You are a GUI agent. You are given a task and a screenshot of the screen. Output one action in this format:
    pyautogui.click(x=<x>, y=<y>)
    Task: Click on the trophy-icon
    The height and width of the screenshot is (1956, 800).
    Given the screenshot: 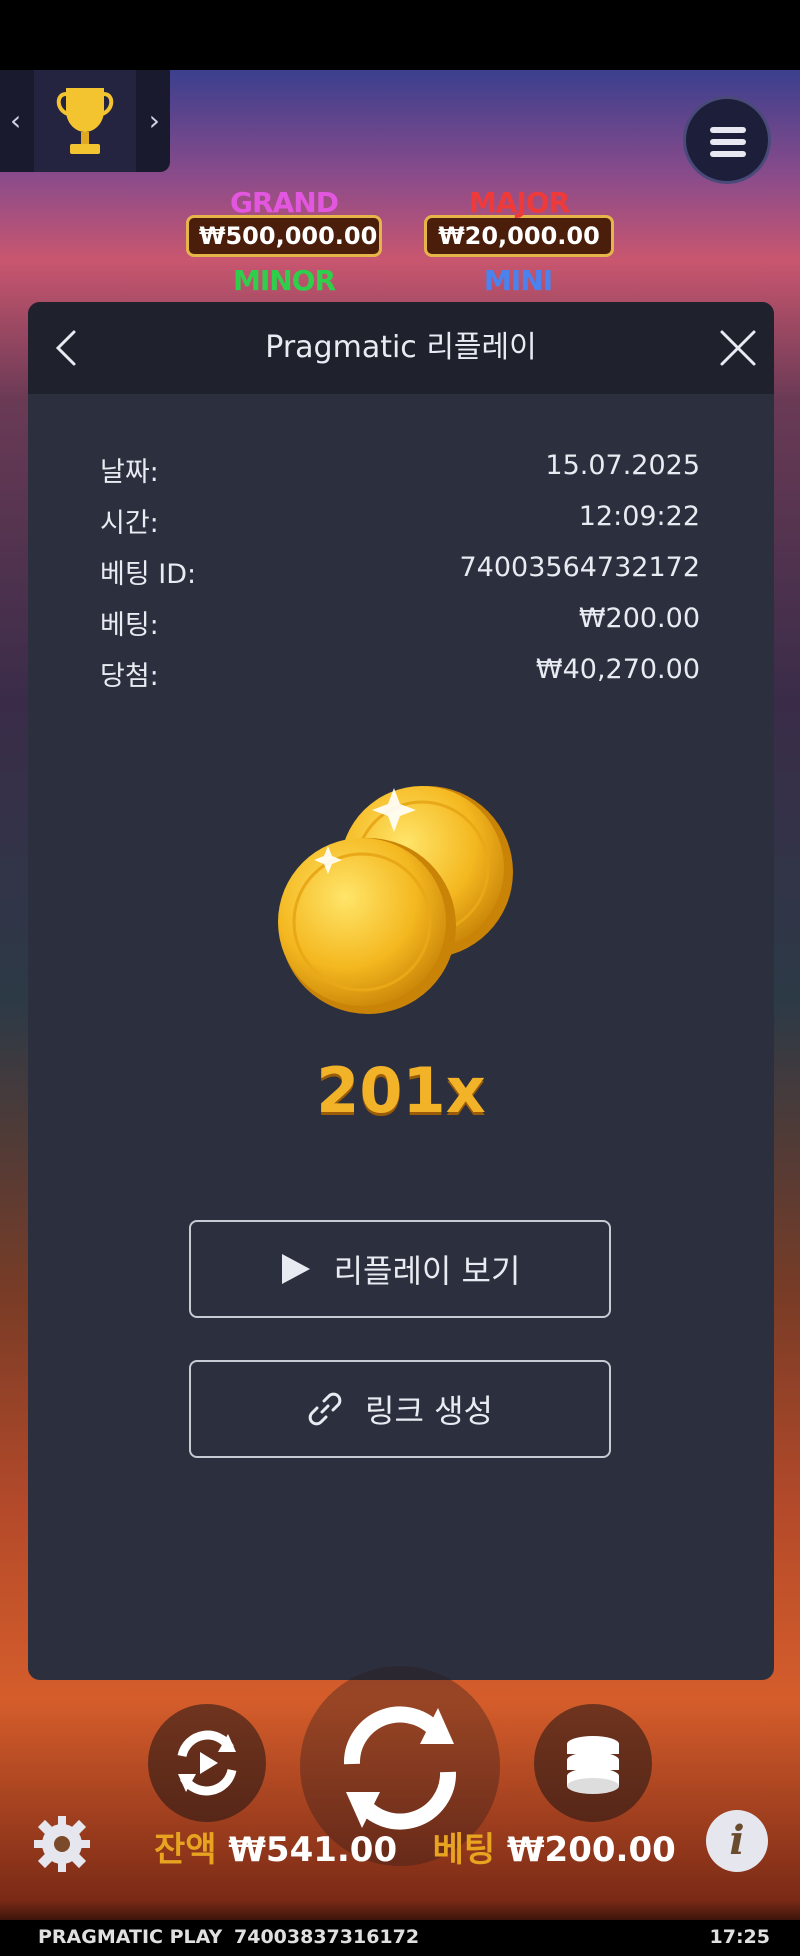 What is the action you would take?
    pyautogui.click(x=85, y=121)
    